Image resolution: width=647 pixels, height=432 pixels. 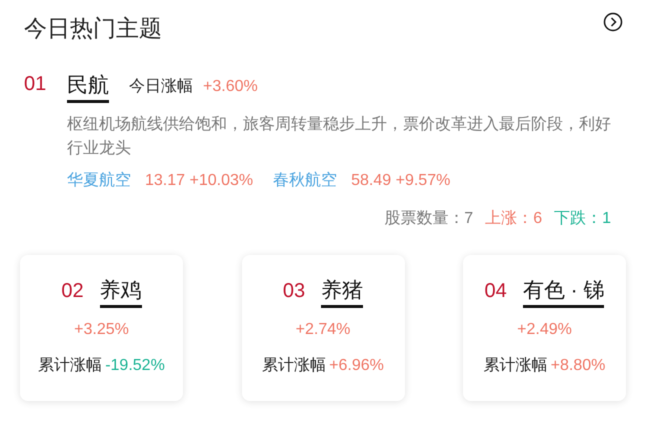 What do you see at coordinates (161, 87) in the screenshot?
I see `change-label: 今日涨幅` at bounding box center [161, 87].